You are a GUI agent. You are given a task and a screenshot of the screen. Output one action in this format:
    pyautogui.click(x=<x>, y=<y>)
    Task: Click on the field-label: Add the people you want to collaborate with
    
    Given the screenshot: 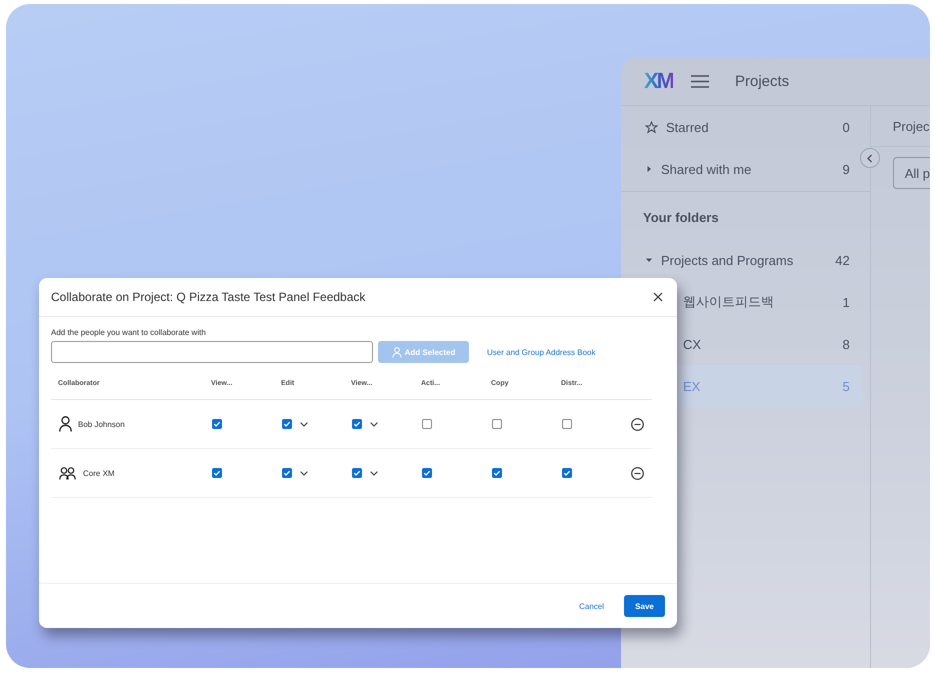 What is the action you would take?
    pyautogui.click(x=129, y=332)
    